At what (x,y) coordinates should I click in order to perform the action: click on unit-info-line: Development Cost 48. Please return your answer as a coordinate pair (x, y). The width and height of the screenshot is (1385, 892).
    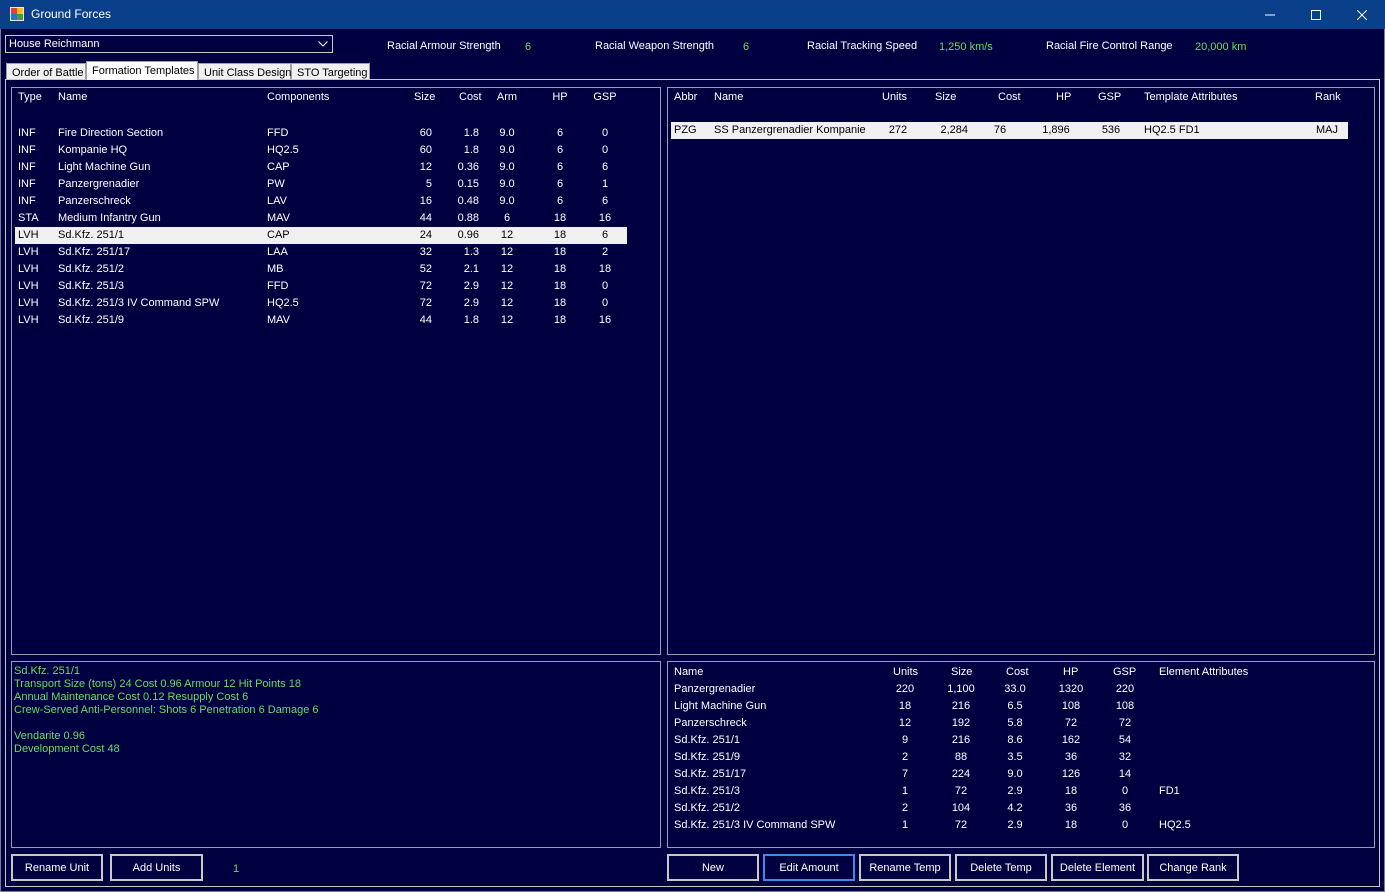
    Looking at the image, I should click on (67, 749).